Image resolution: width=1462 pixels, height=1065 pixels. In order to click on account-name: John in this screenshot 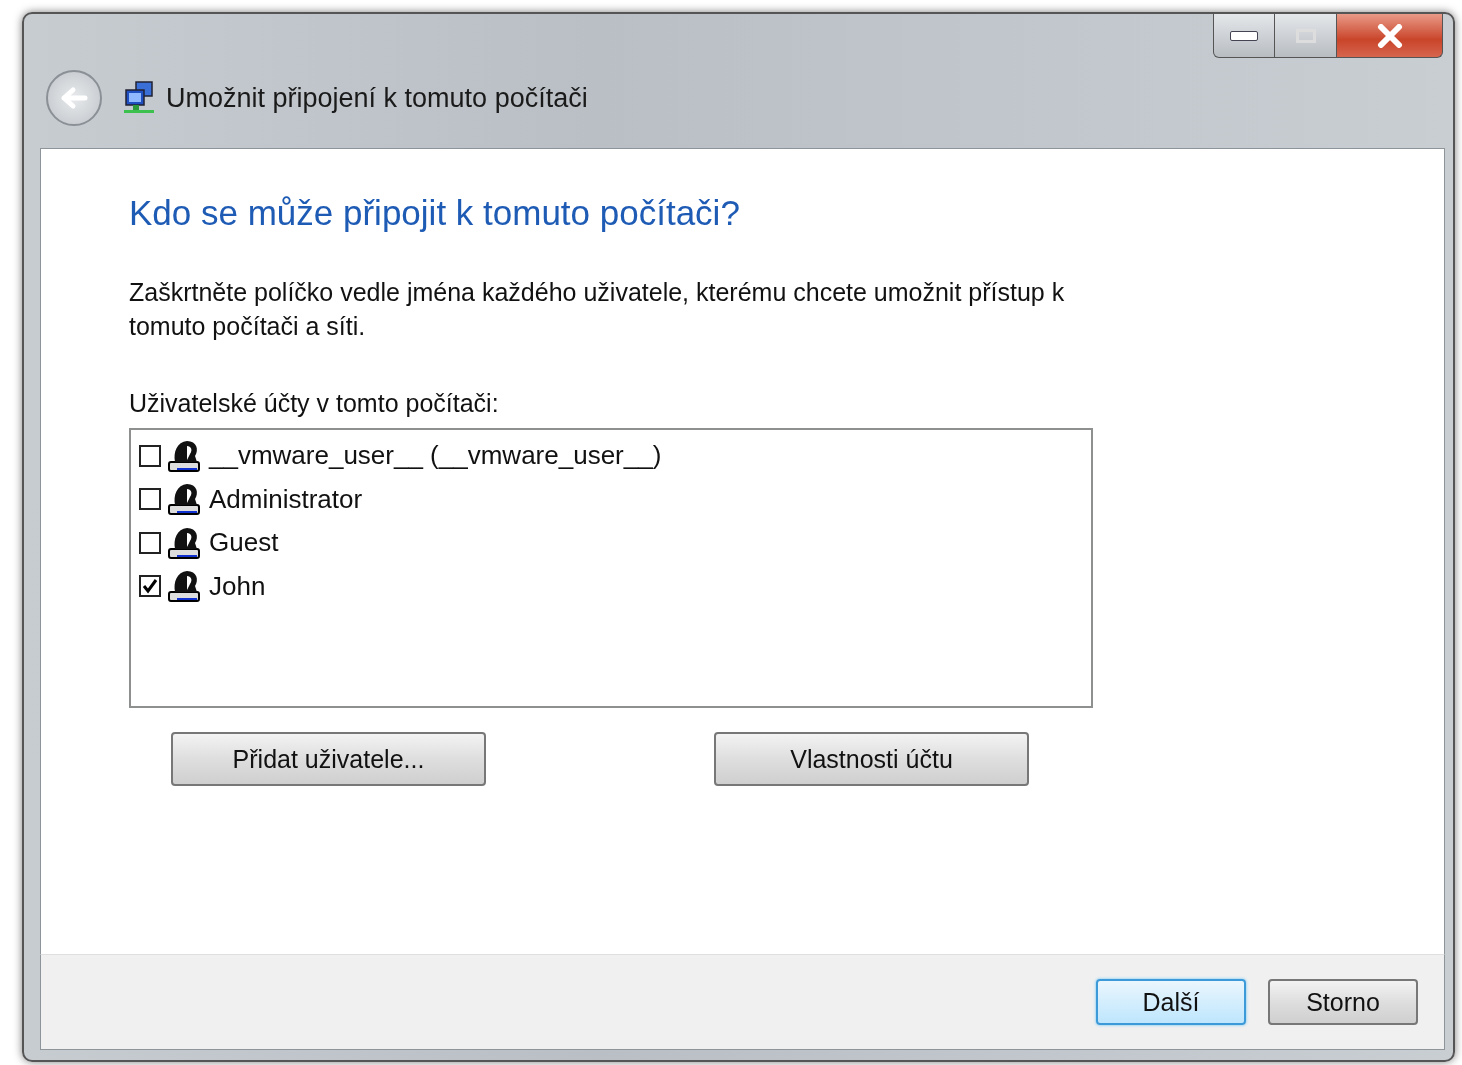, I will do `click(237, 586)`.